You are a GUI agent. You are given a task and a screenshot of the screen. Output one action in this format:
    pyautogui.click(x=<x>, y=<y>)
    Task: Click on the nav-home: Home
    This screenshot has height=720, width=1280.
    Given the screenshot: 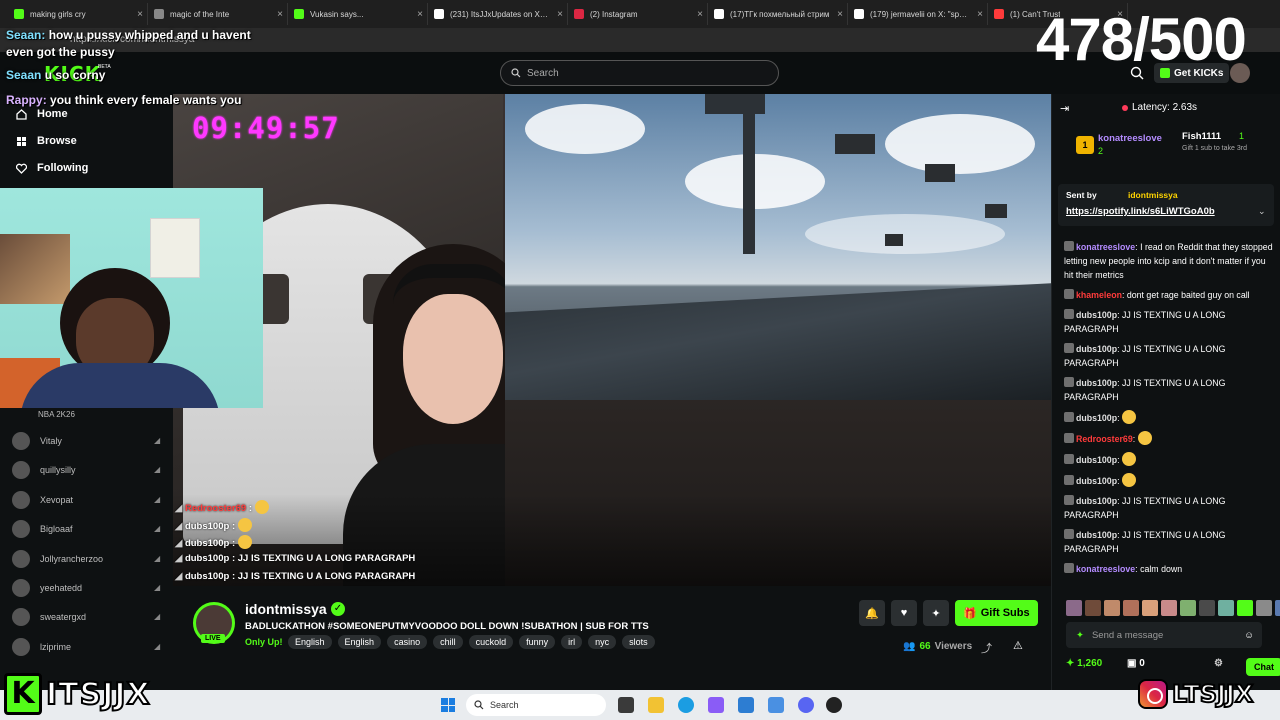 What is the action you would take?
    pyautogui.click(x=42, y=114)
    